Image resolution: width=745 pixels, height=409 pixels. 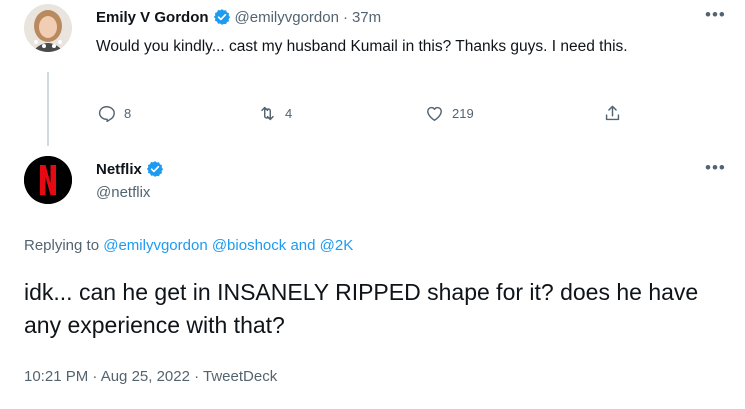 I want to click on and-word: and, so click(x=303, y=245).